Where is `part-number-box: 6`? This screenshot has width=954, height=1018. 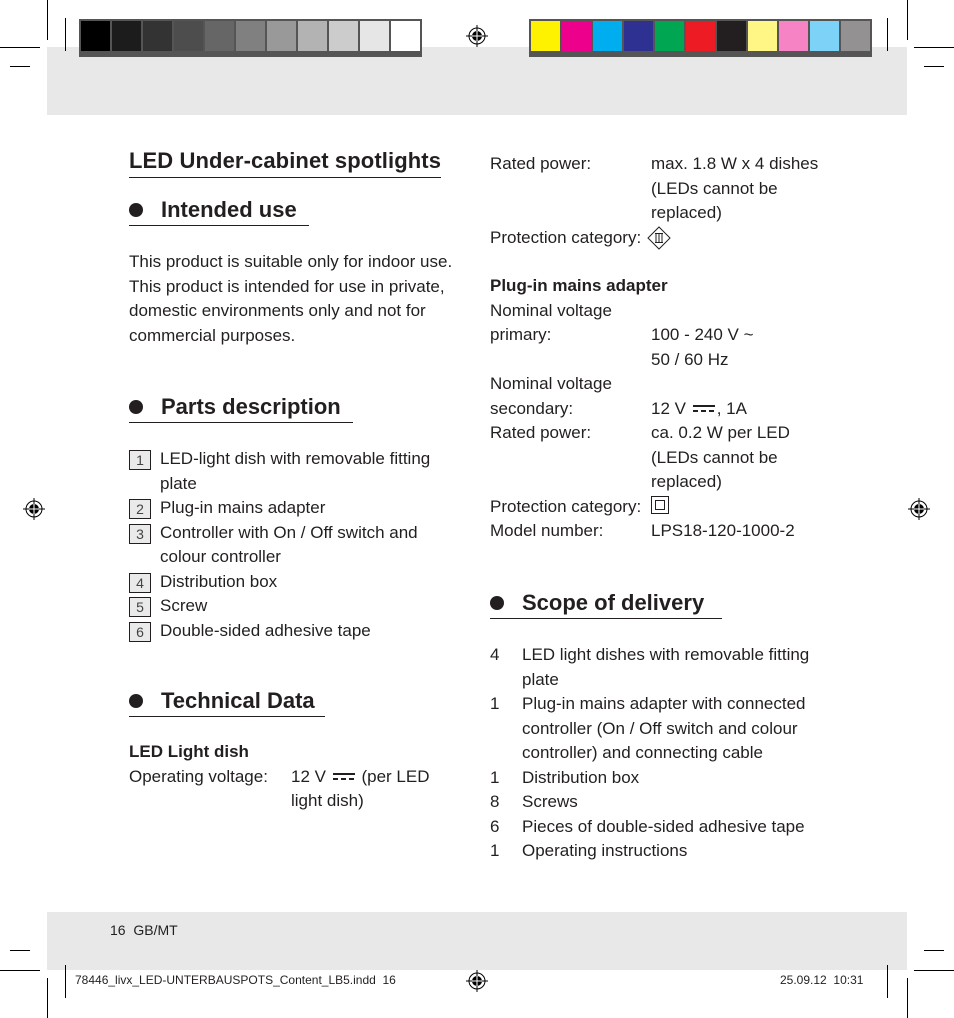 part-number-box: 6 is located at coordinates (140, 631).